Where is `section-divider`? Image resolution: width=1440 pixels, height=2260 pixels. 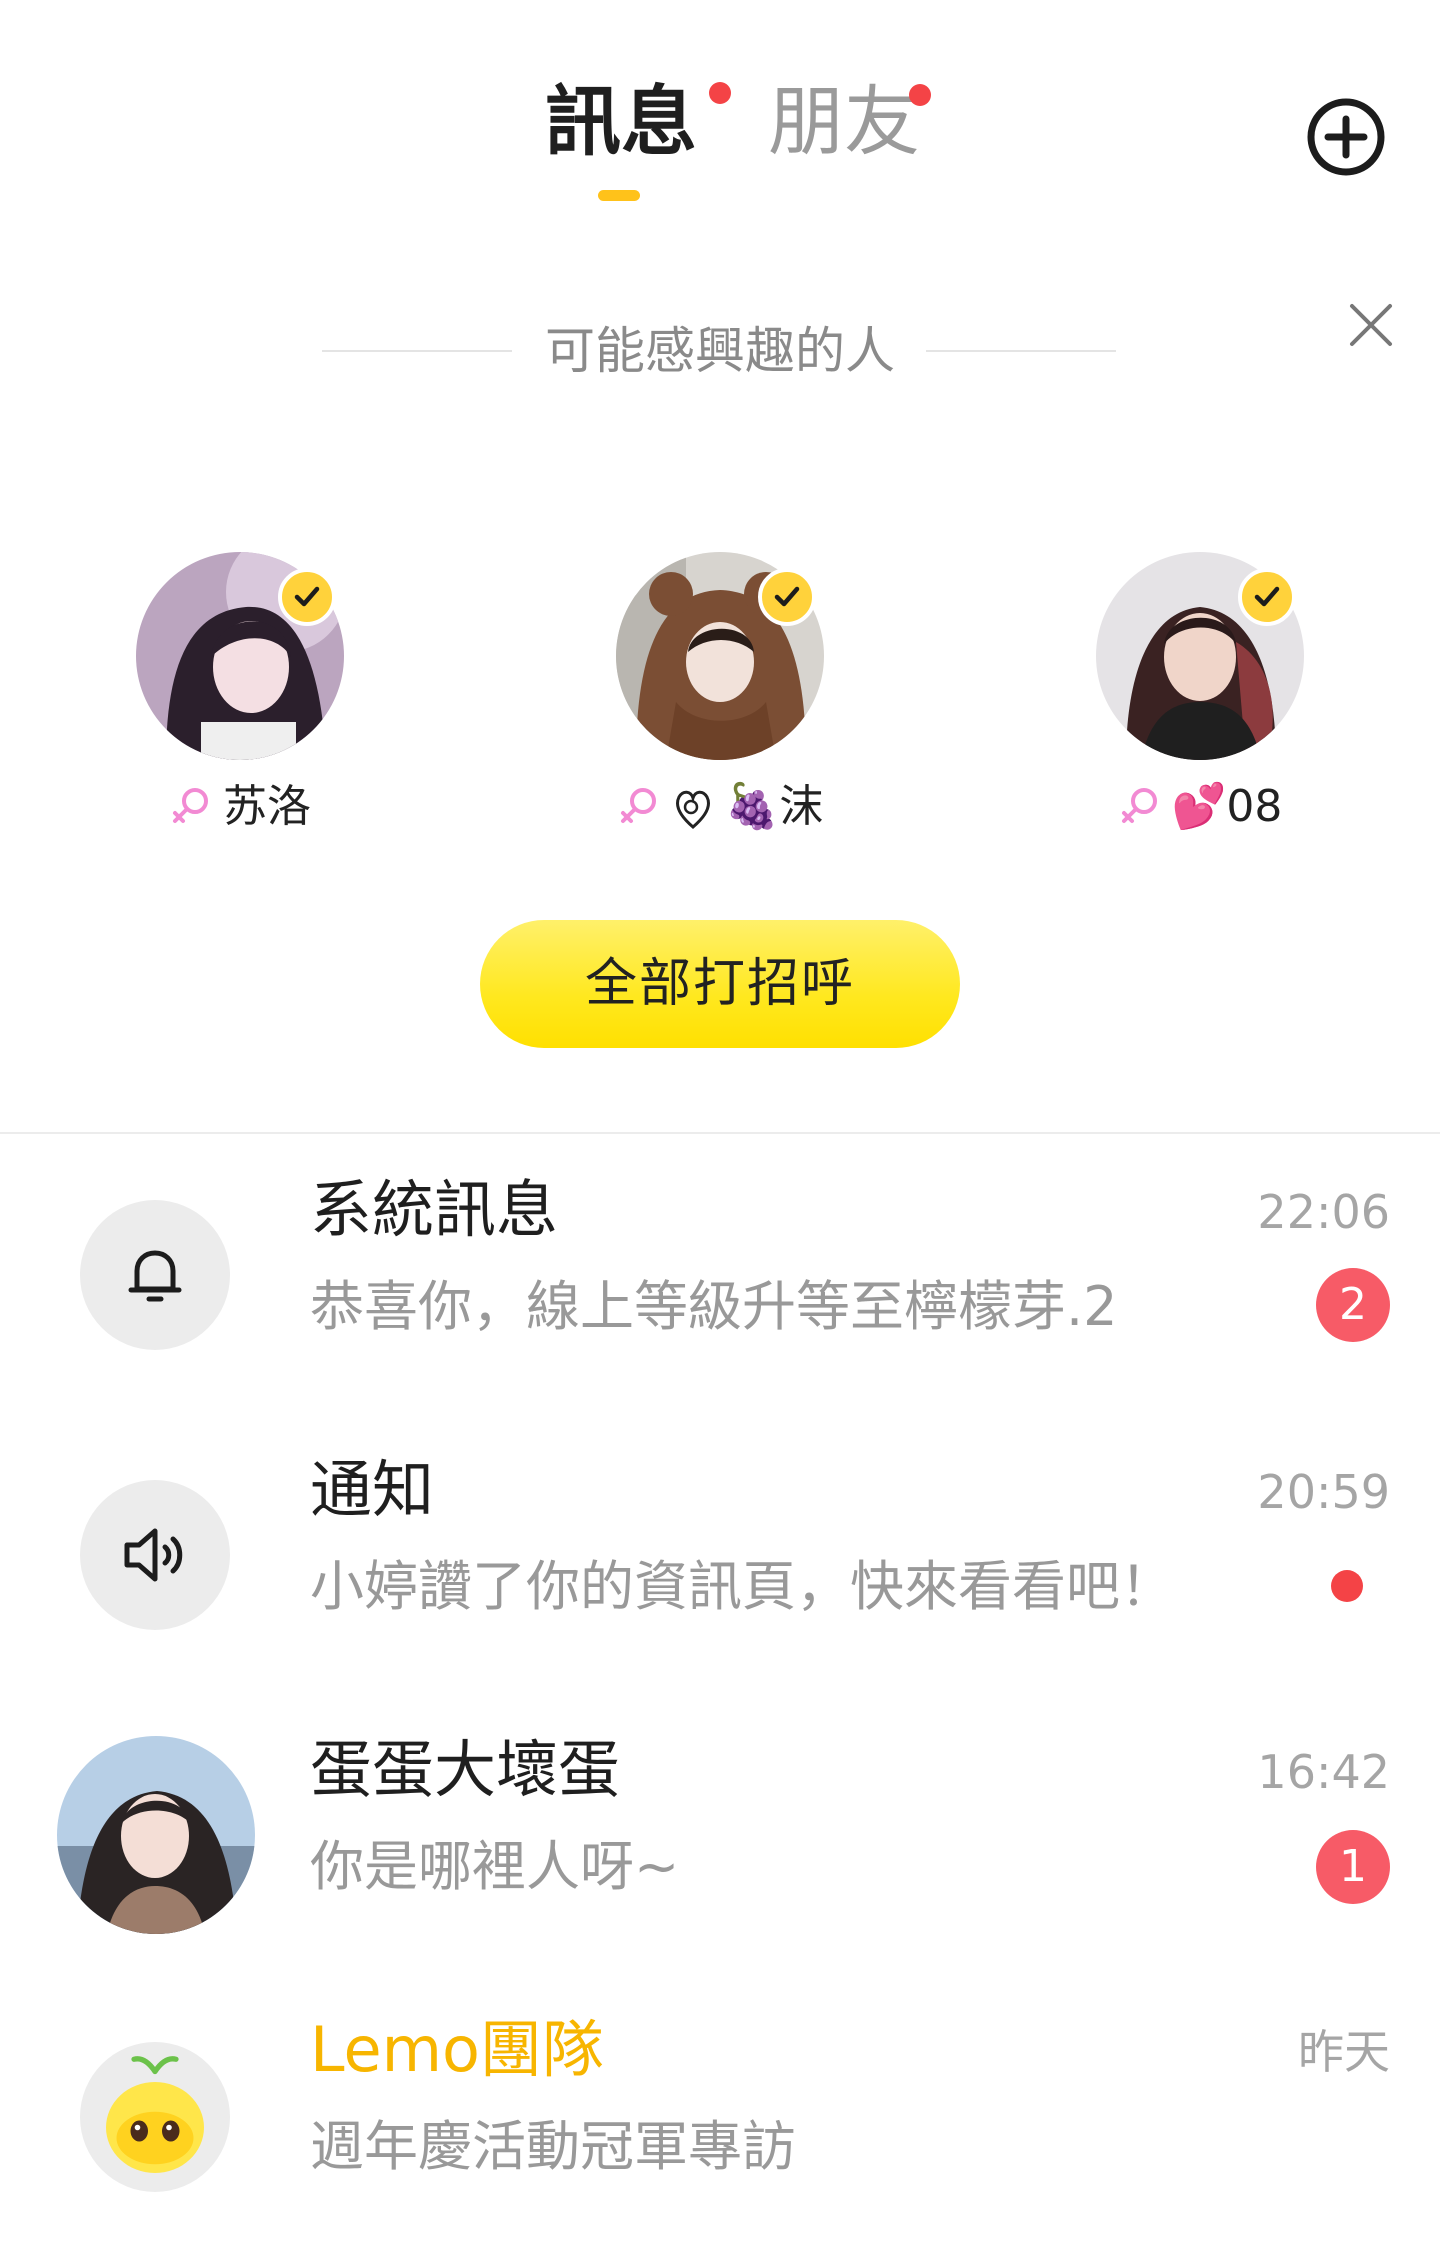 section-divider is located at coordinates (720, 1133).